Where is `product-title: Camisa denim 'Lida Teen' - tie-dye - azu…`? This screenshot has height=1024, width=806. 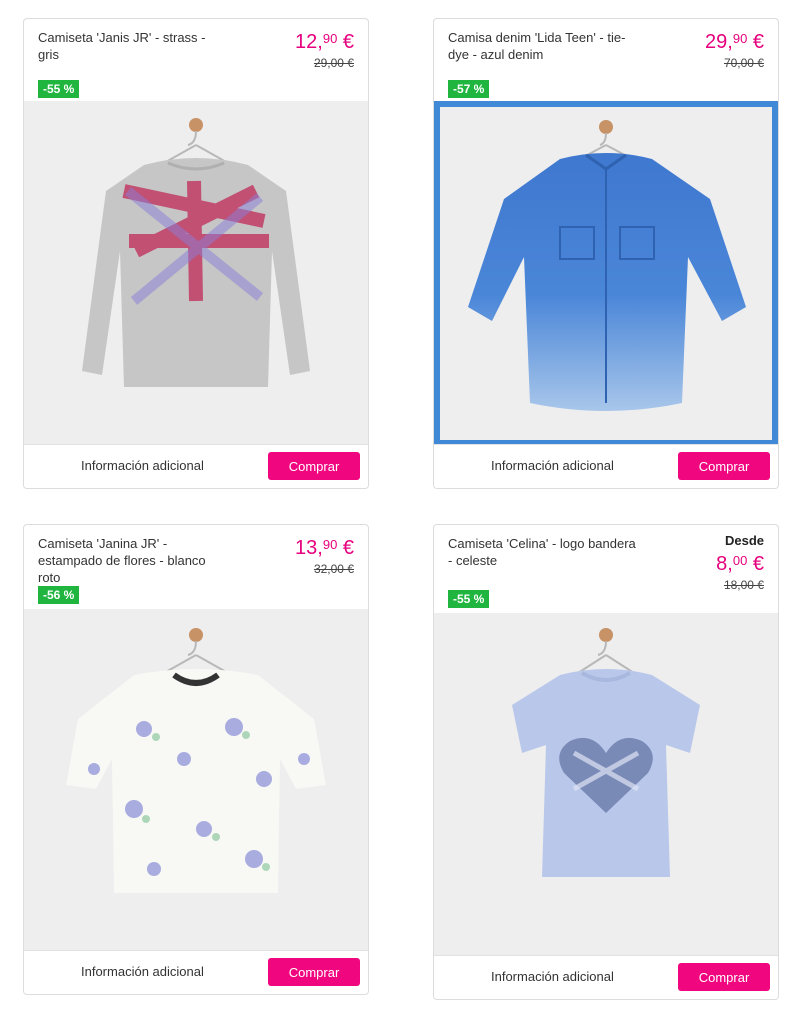
product-title: Camisa denim 'Lida Teen' - tie-dye - azu… is located at coordinates (543, 46).